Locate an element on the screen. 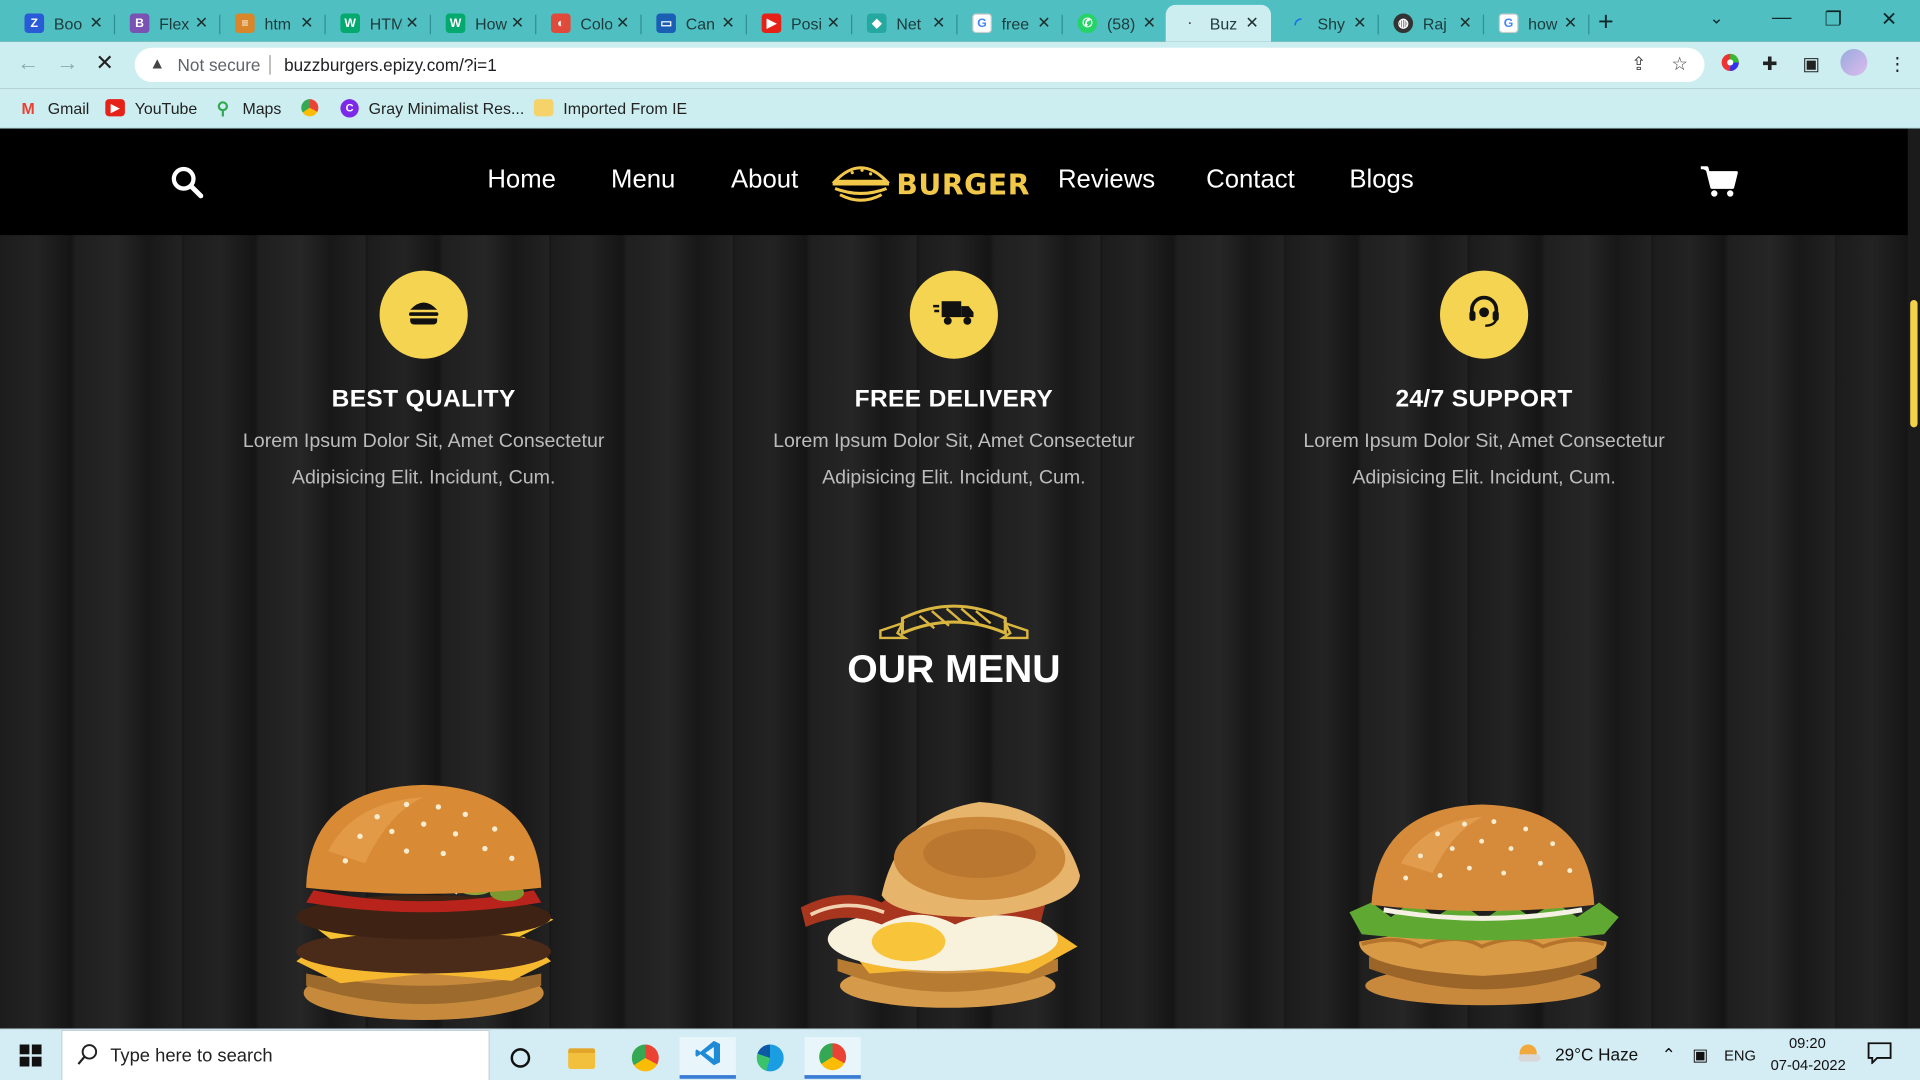 This screenshot has width=1920, height=1080. network-icon: ▣ is located at coordinates (1700, 1054).